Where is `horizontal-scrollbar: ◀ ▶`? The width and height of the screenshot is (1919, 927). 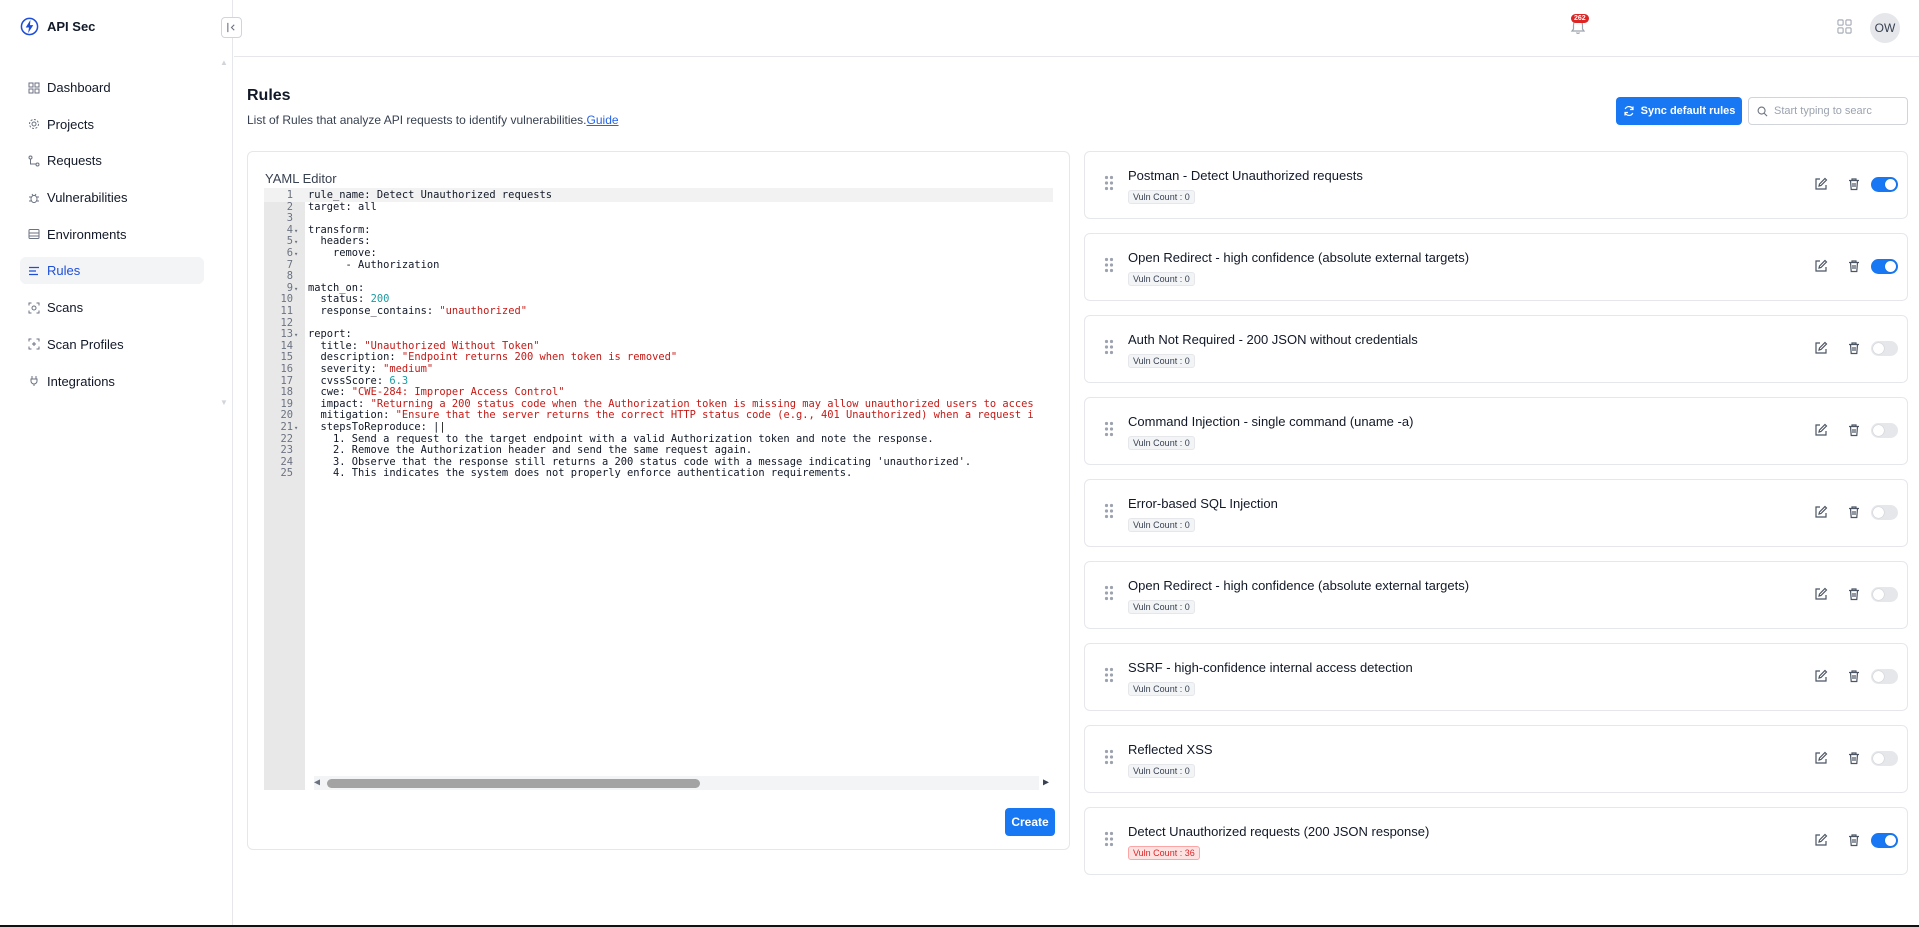
horizontal-scrollbar: ◀ ▶ is located at coordinates (681, 783).